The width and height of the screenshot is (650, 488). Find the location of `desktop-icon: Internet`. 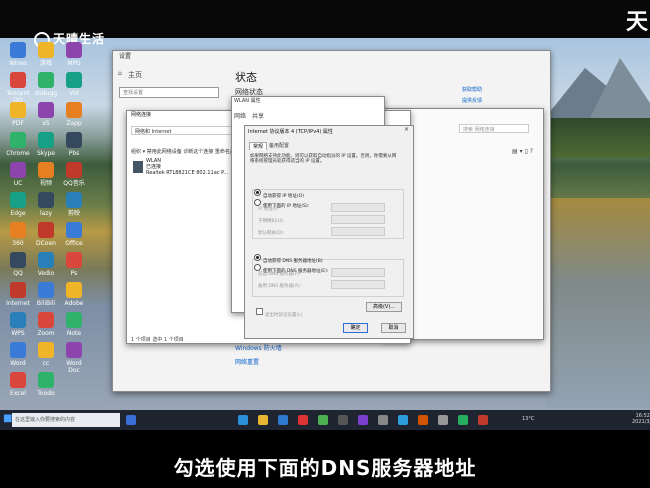

desktop-icon: Internet is located at coordinates (18, 294).